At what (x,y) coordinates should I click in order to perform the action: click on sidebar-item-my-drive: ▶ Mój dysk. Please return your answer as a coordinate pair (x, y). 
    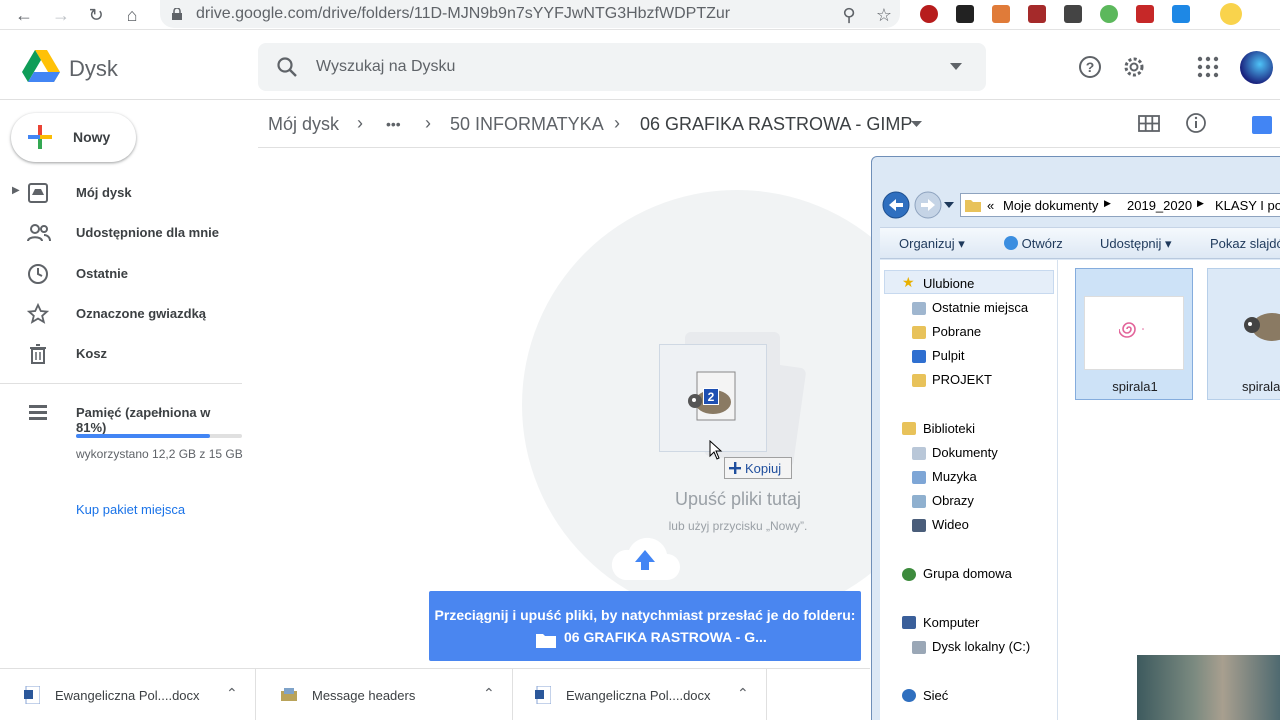
    Looking at the image, I should click on (121, 193).